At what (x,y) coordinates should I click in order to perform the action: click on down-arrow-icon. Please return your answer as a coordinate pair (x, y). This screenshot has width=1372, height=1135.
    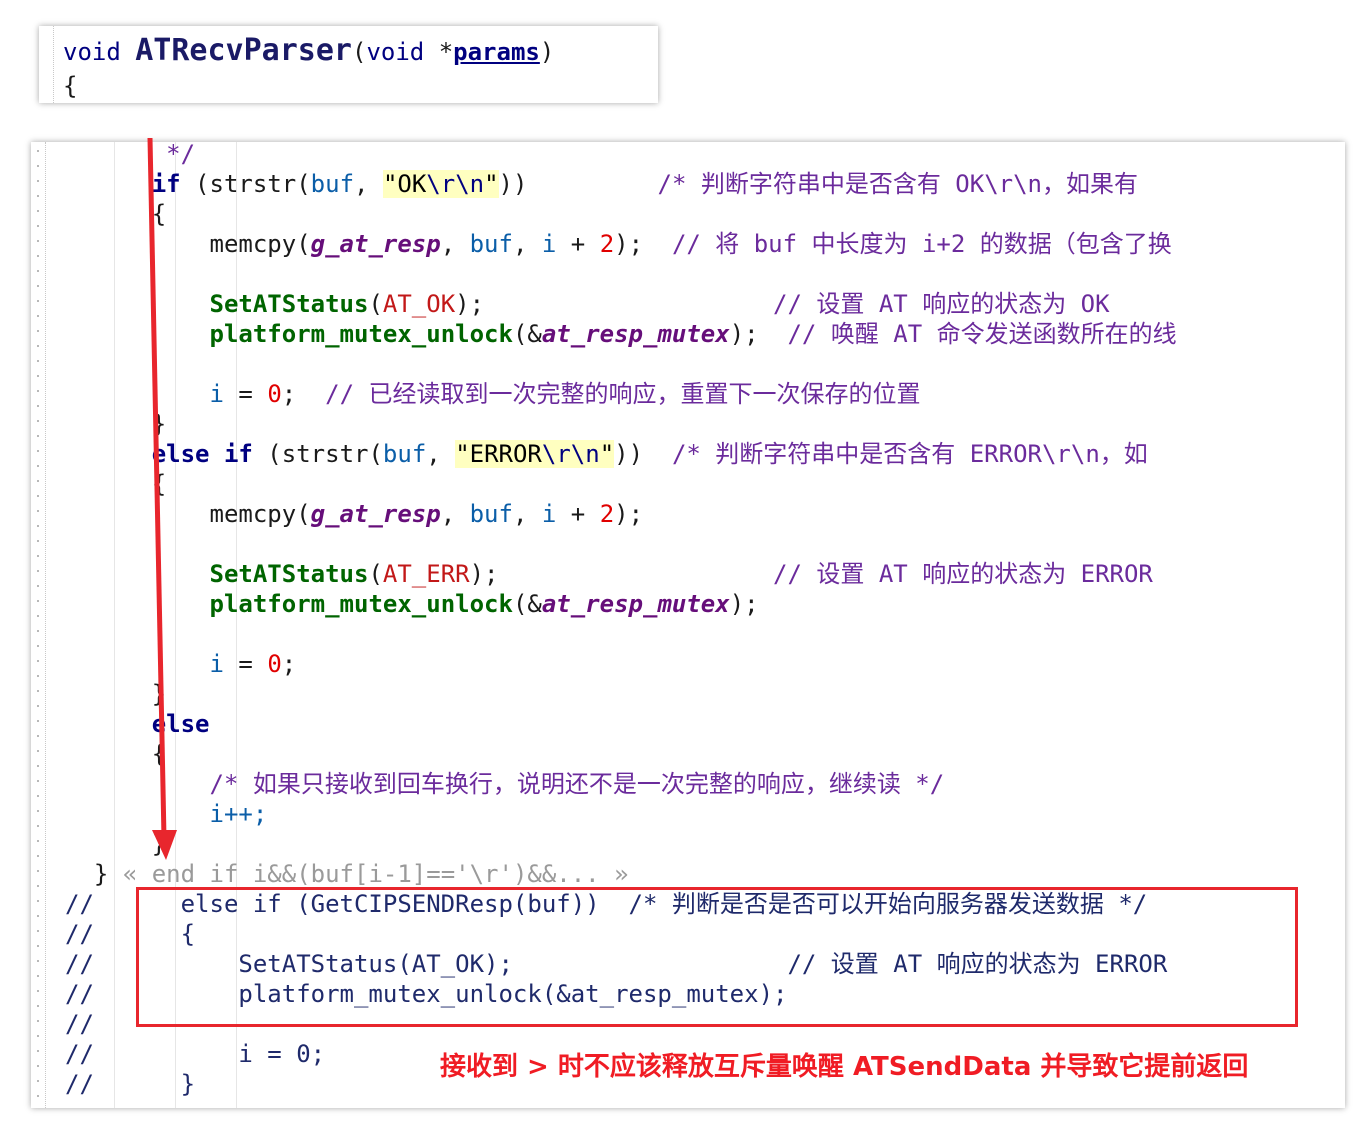
    Looking at the image, I should click on (162, 498).